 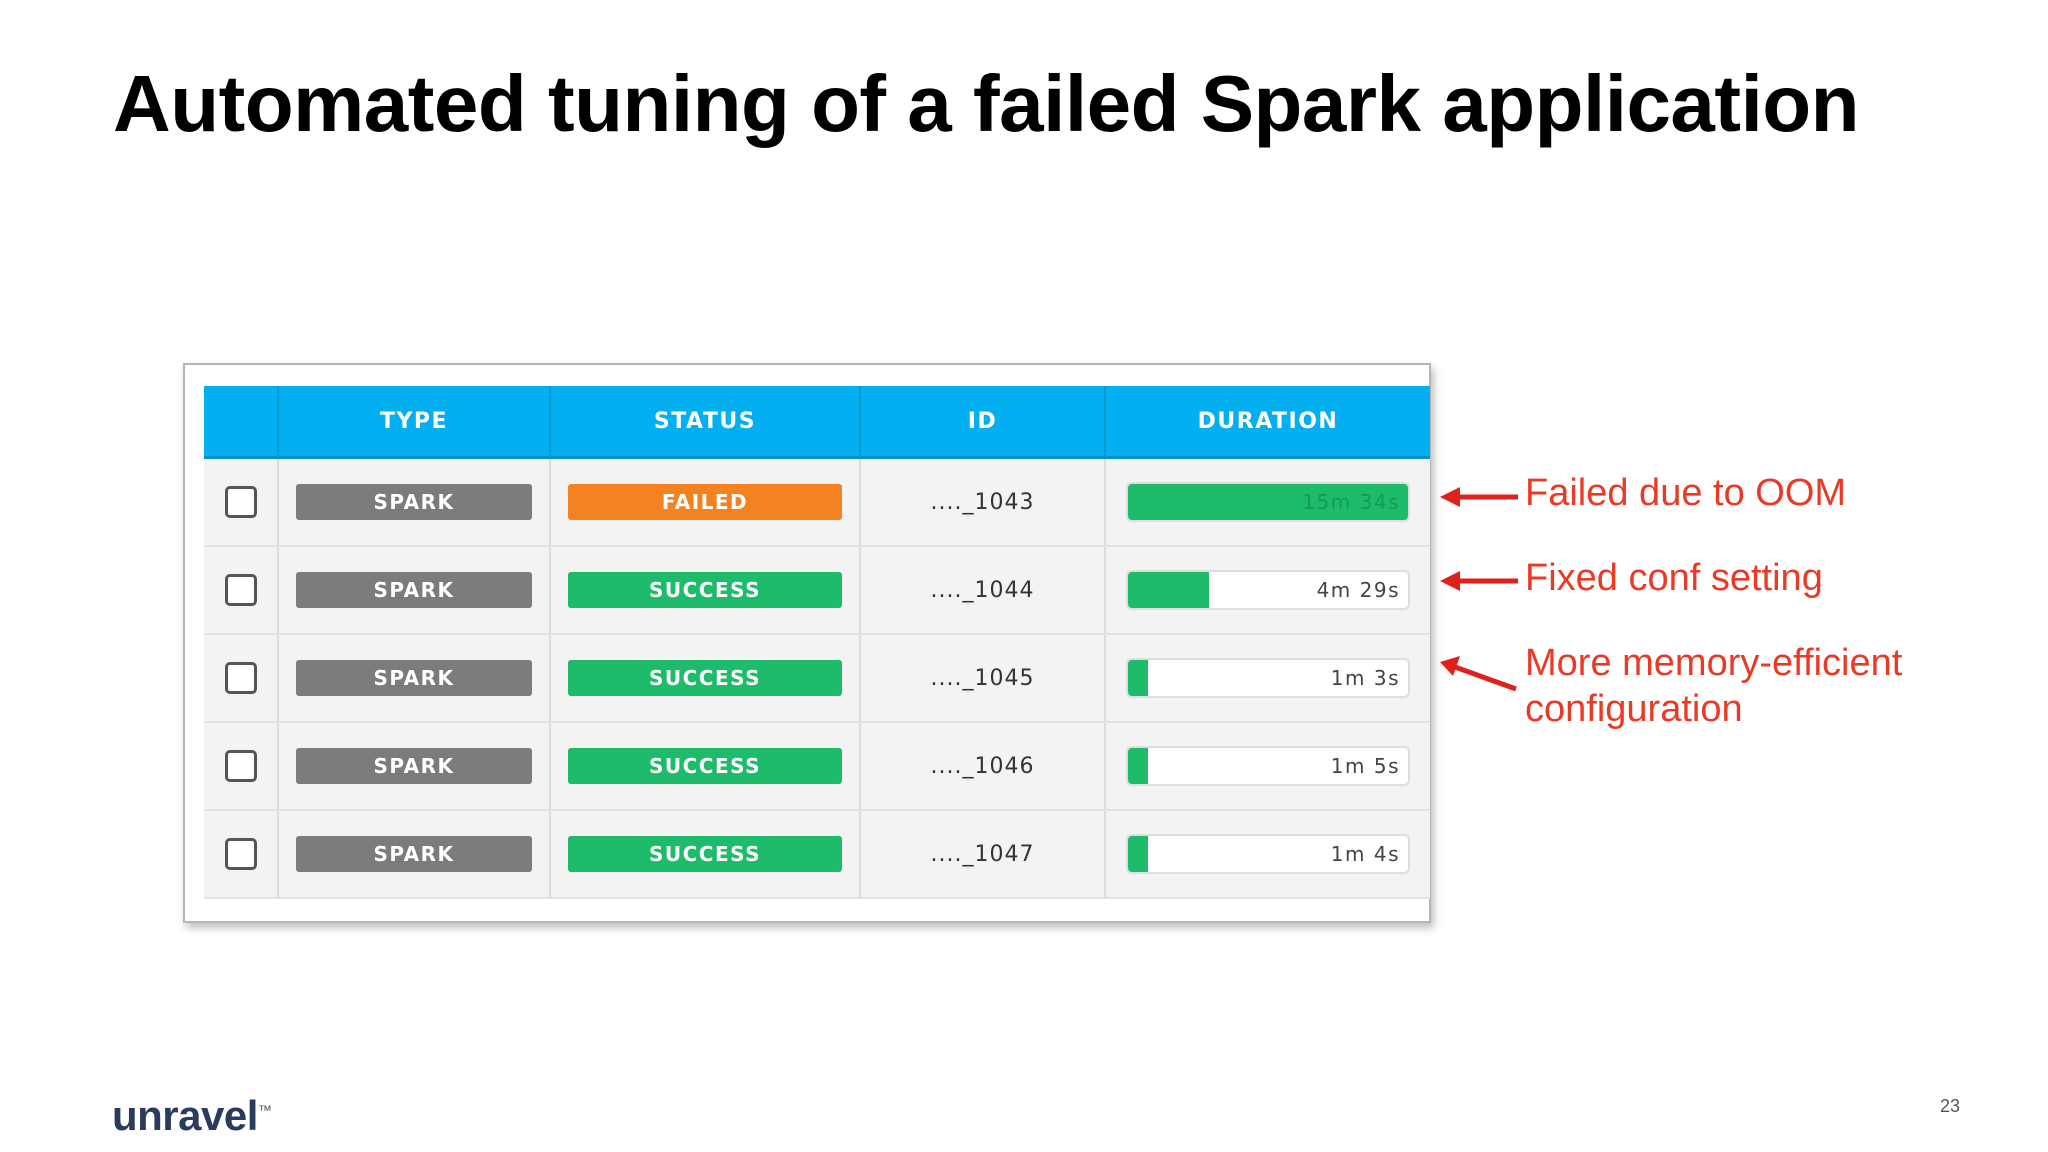 I want to click on duration-bar: 1m 4s, so click(x=1268, y=854).